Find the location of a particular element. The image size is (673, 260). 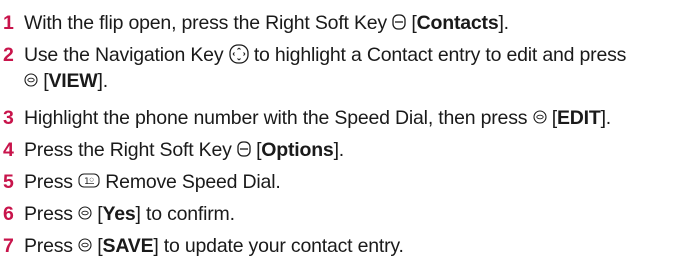

step-text: Use the Navigation Key is located at coordinates (126, 55).